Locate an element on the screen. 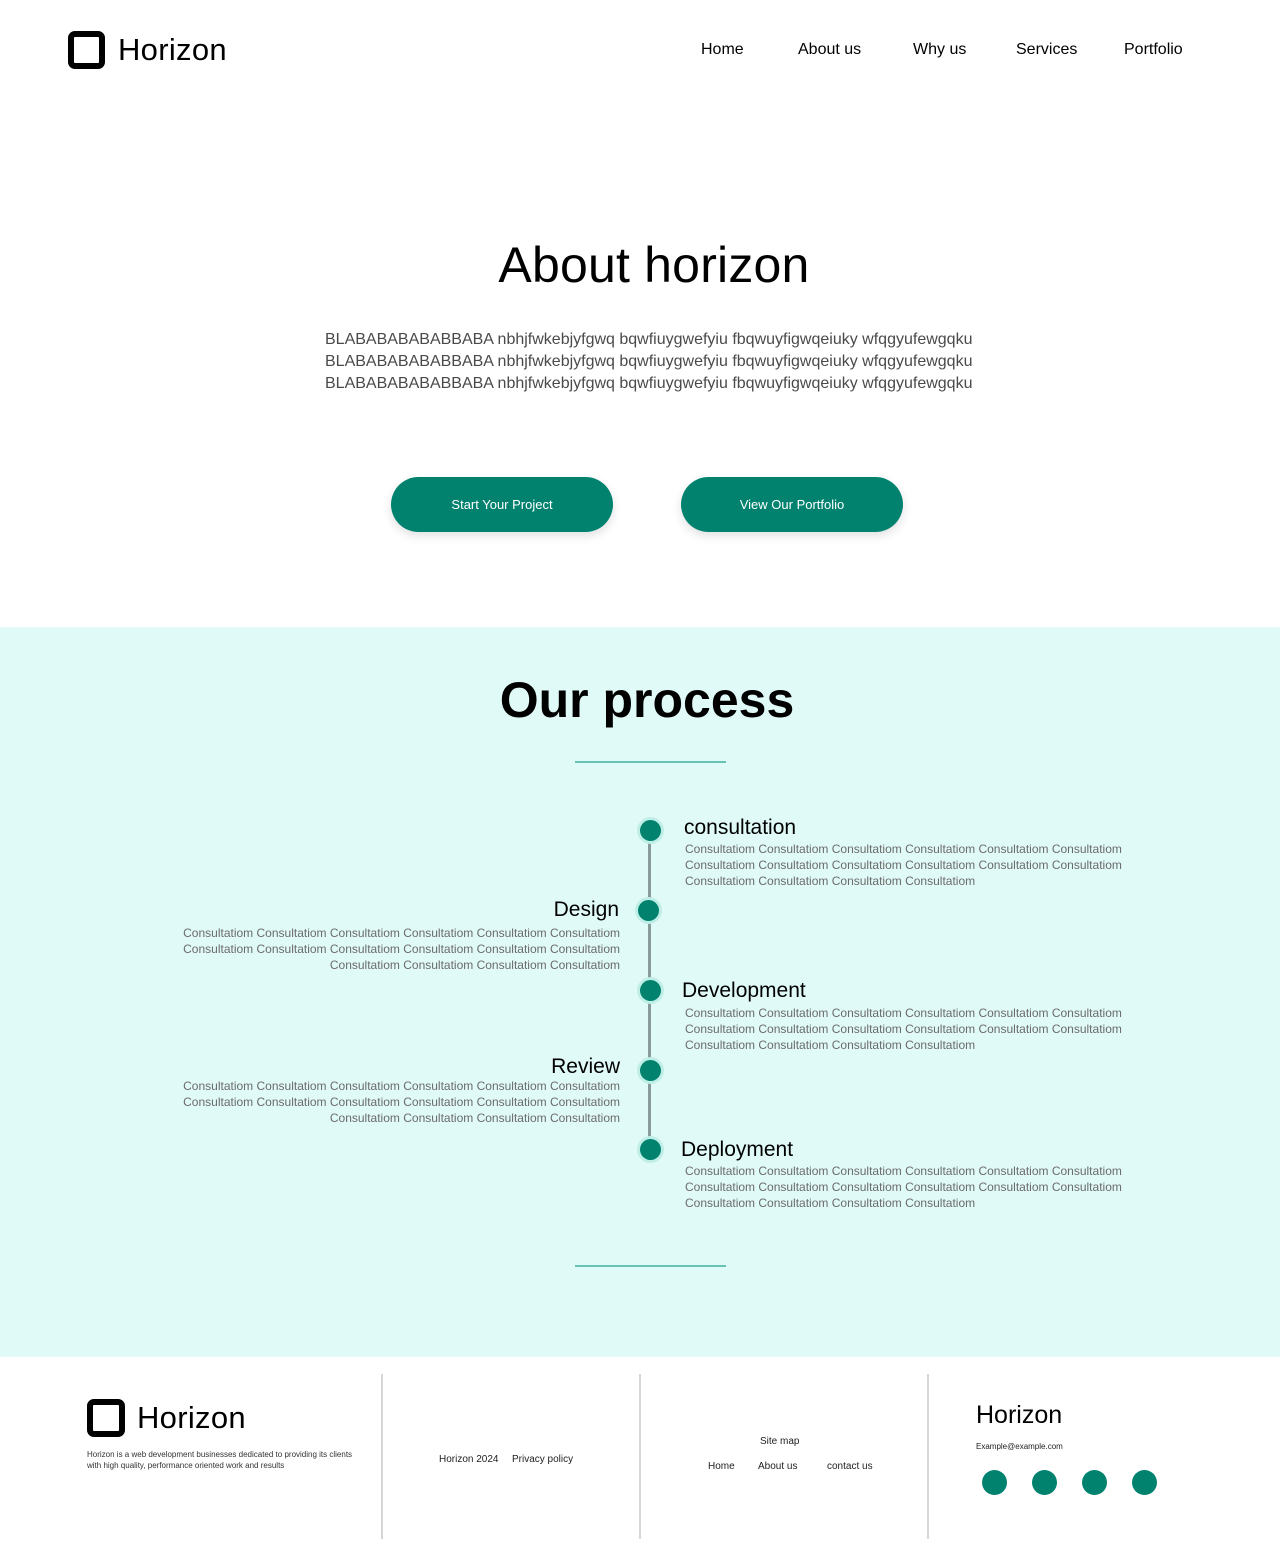  nav-about-us: About us is located at coordinates (829, 50).